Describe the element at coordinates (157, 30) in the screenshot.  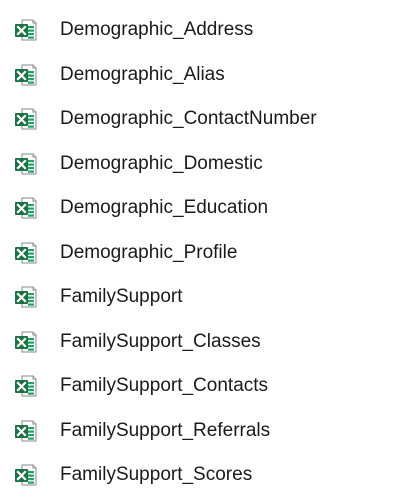
I see `file-name: Demographic_Address` at that location.